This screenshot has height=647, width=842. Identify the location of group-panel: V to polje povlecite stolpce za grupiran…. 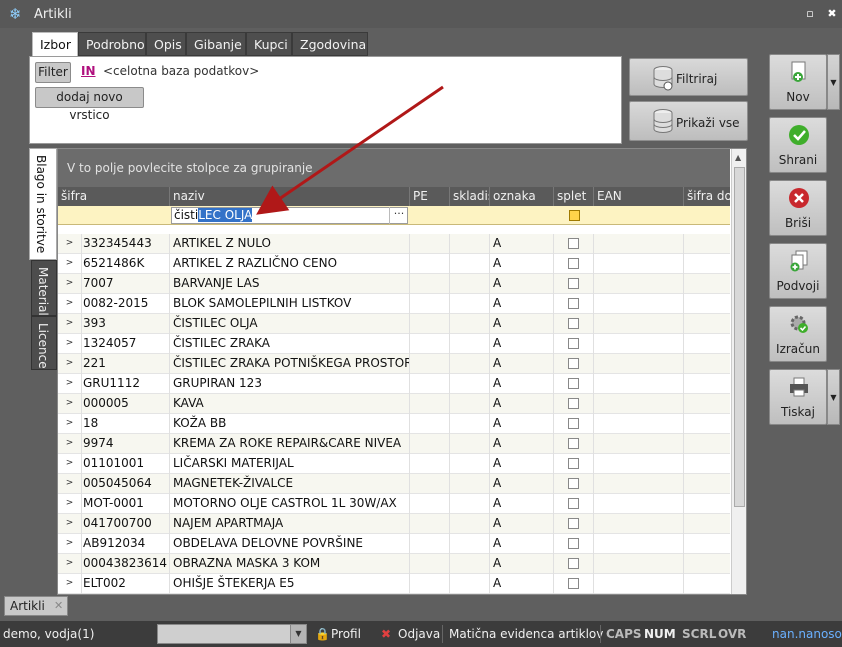
(394, 168).